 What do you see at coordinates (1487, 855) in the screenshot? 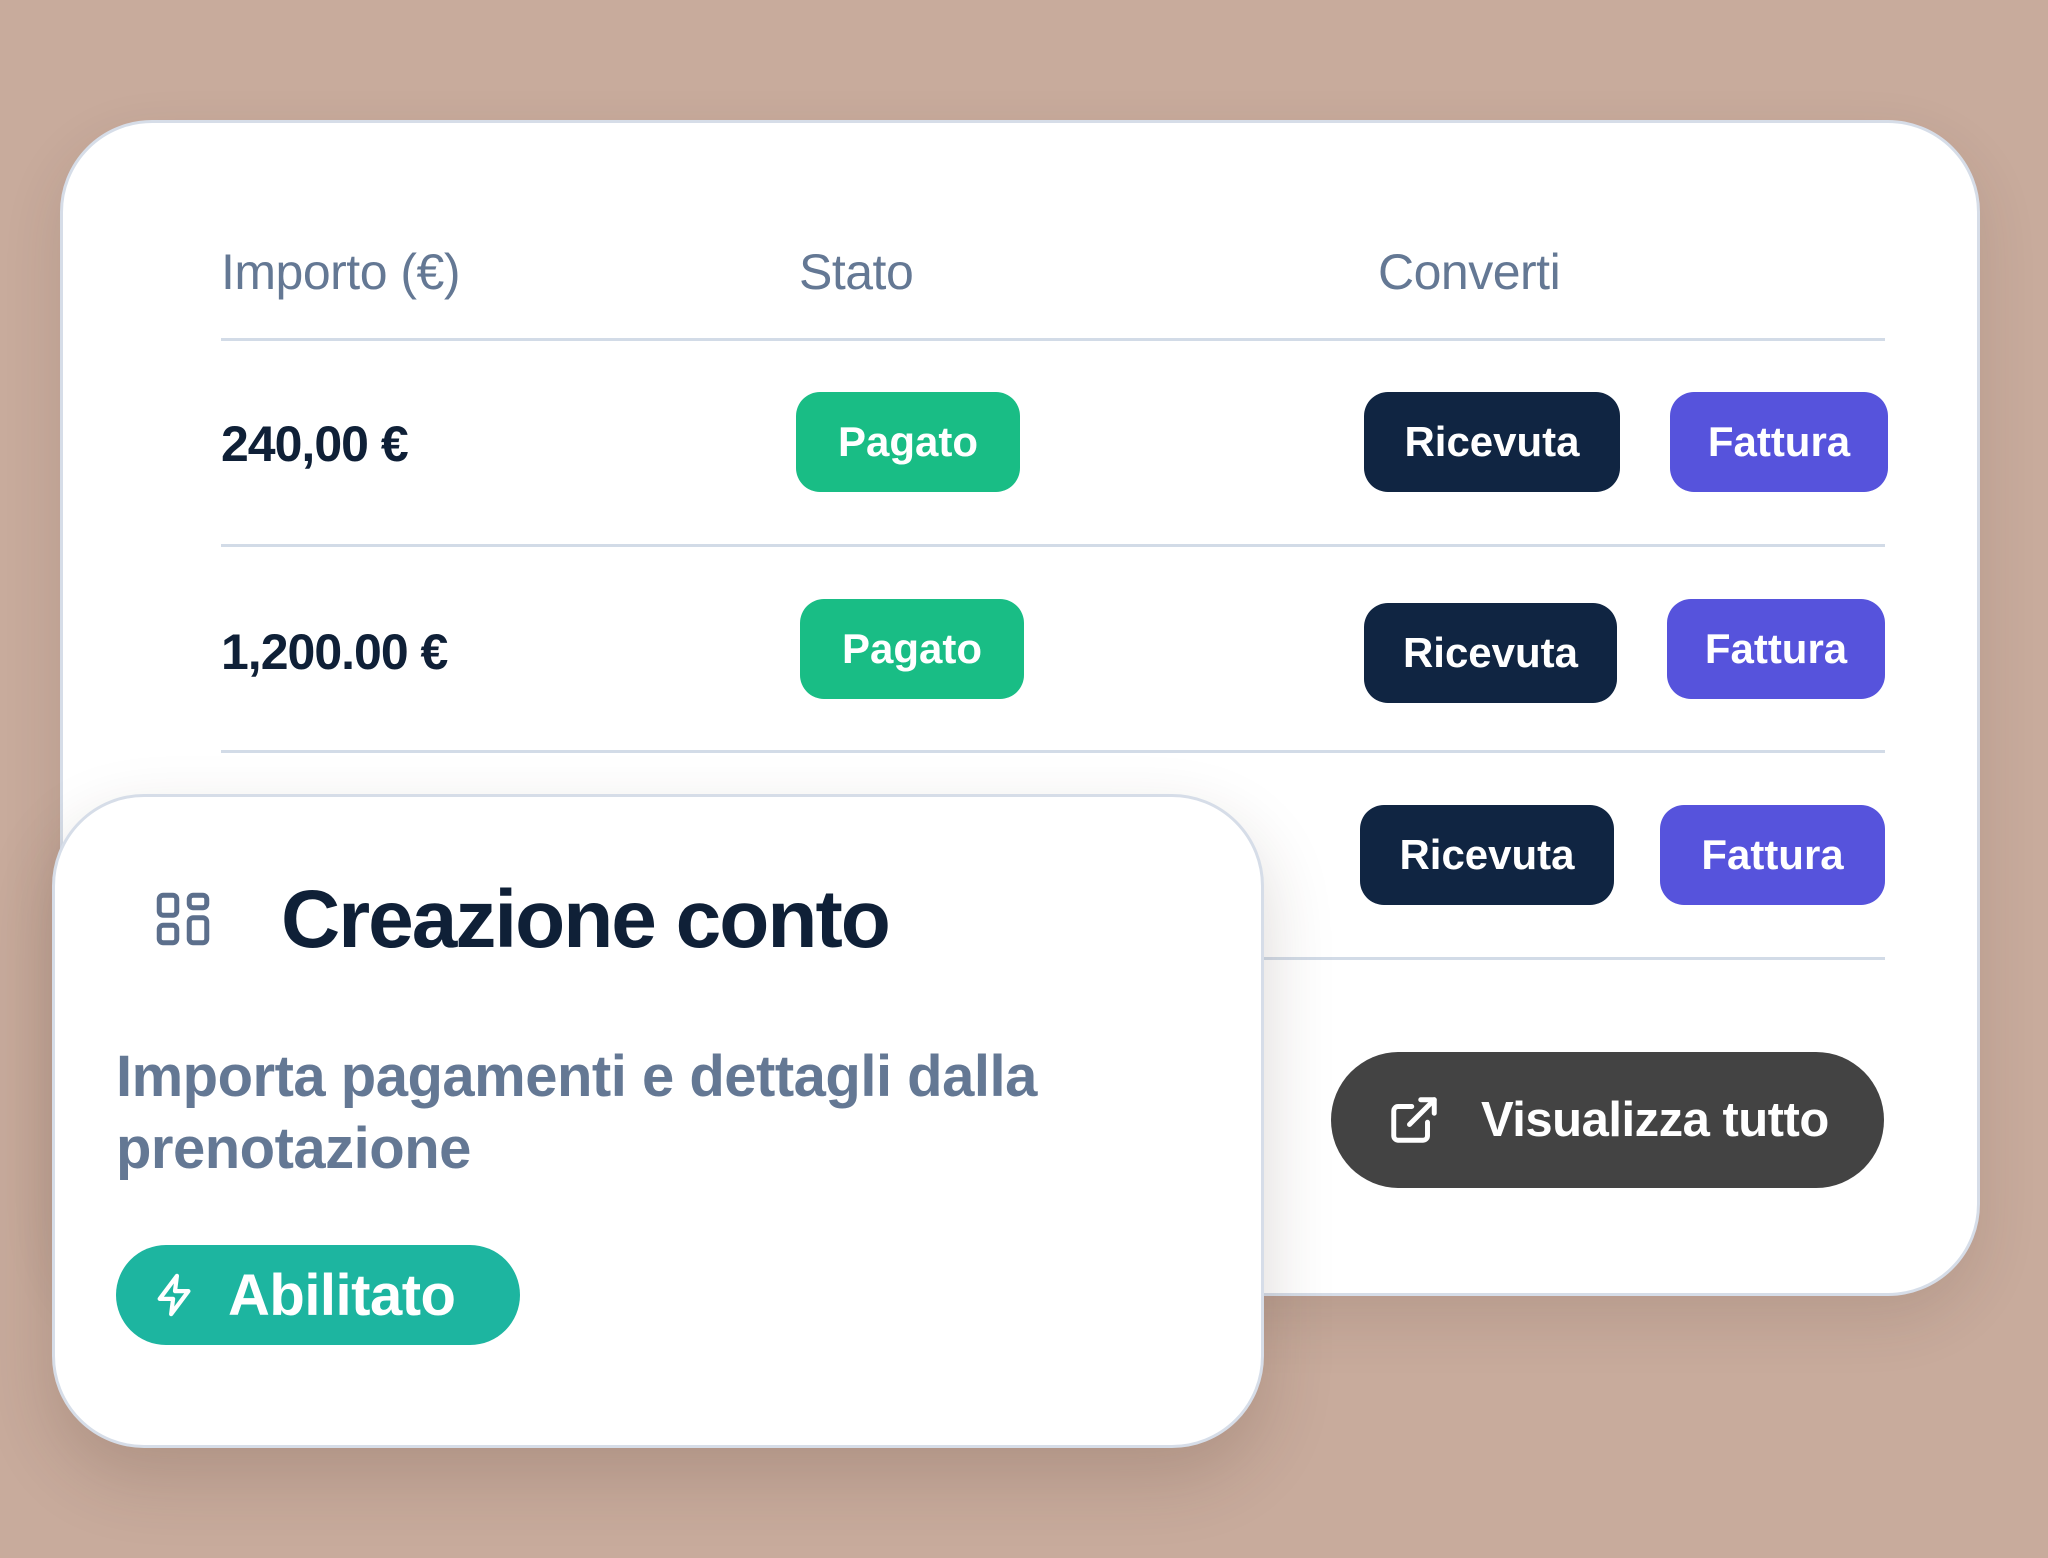
I see `row-3-receipt-button: Ricevuta` at bounding box center [1487, 855].